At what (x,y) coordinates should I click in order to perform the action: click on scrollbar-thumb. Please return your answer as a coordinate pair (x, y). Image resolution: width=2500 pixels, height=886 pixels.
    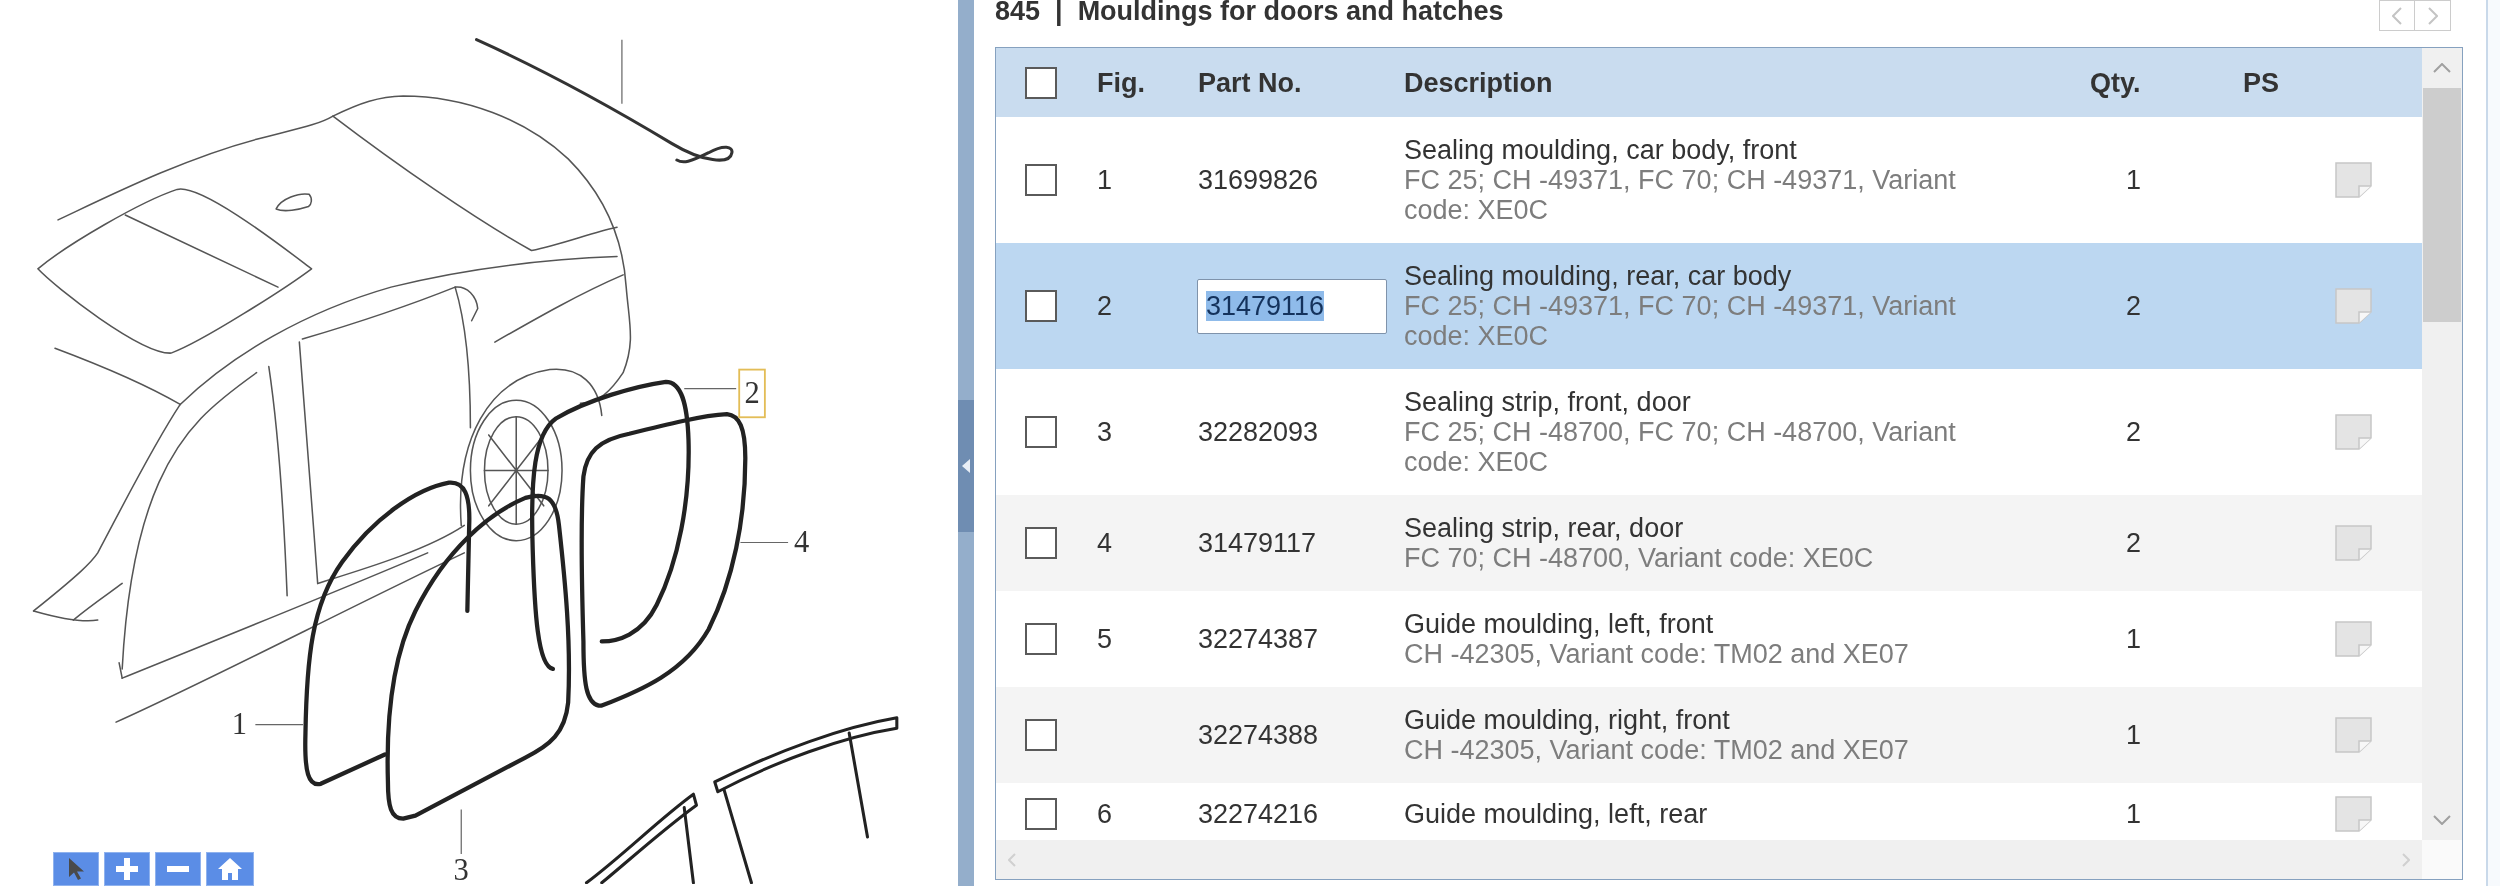
    Looking at the image, I should click on (2442, 205).